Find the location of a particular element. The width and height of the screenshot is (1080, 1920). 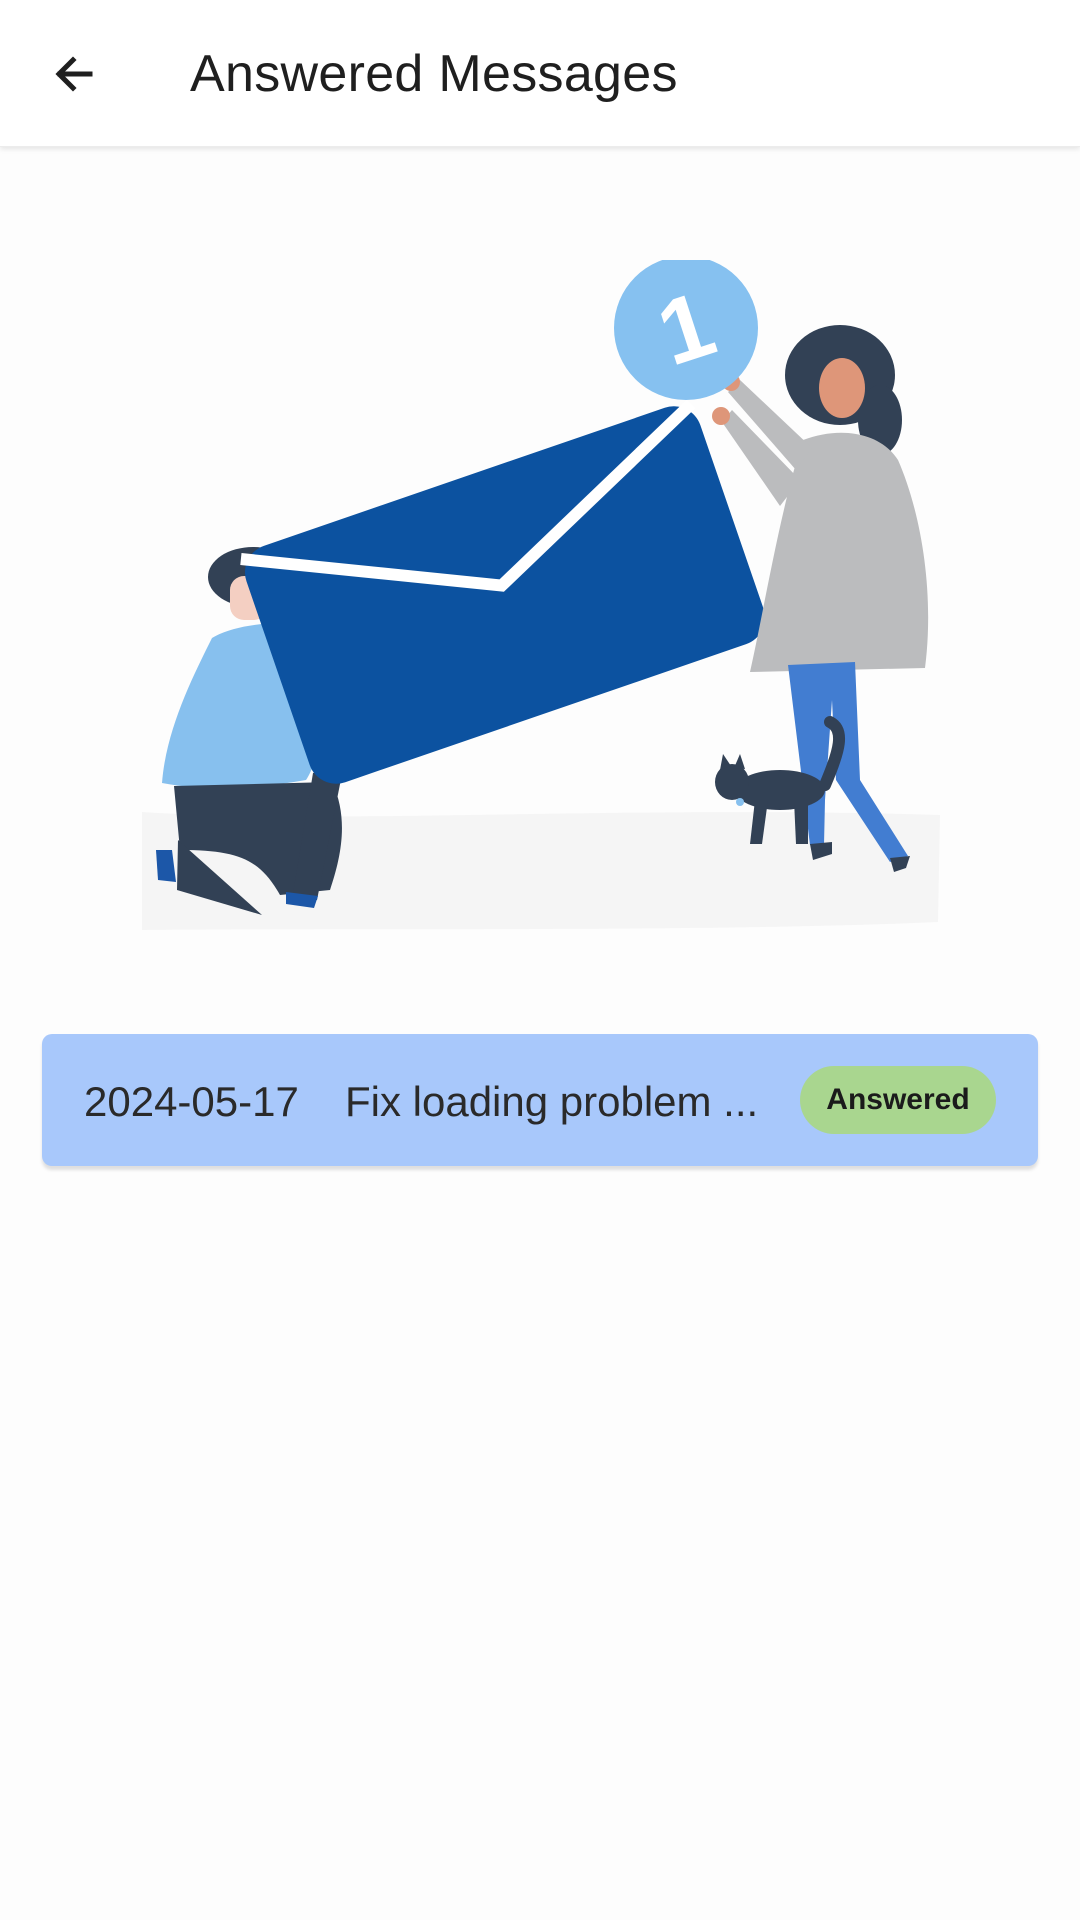

notification-badge-graphic: 1 is located at coordinates (686, 330).